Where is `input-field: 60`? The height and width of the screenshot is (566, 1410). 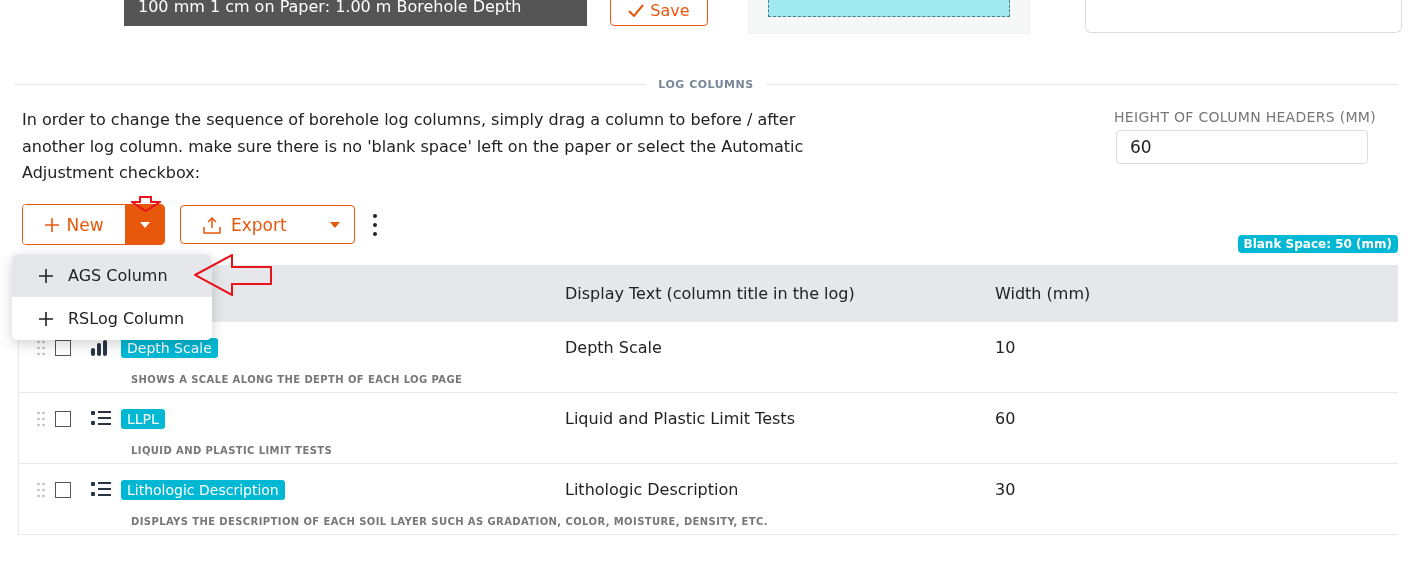
input-field: 60 is located at coordinates (1242, 147).